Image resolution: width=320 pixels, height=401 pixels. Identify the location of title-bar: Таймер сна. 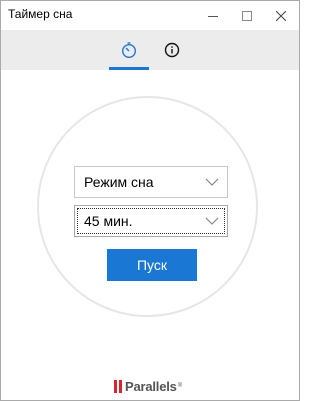
(150, 15).